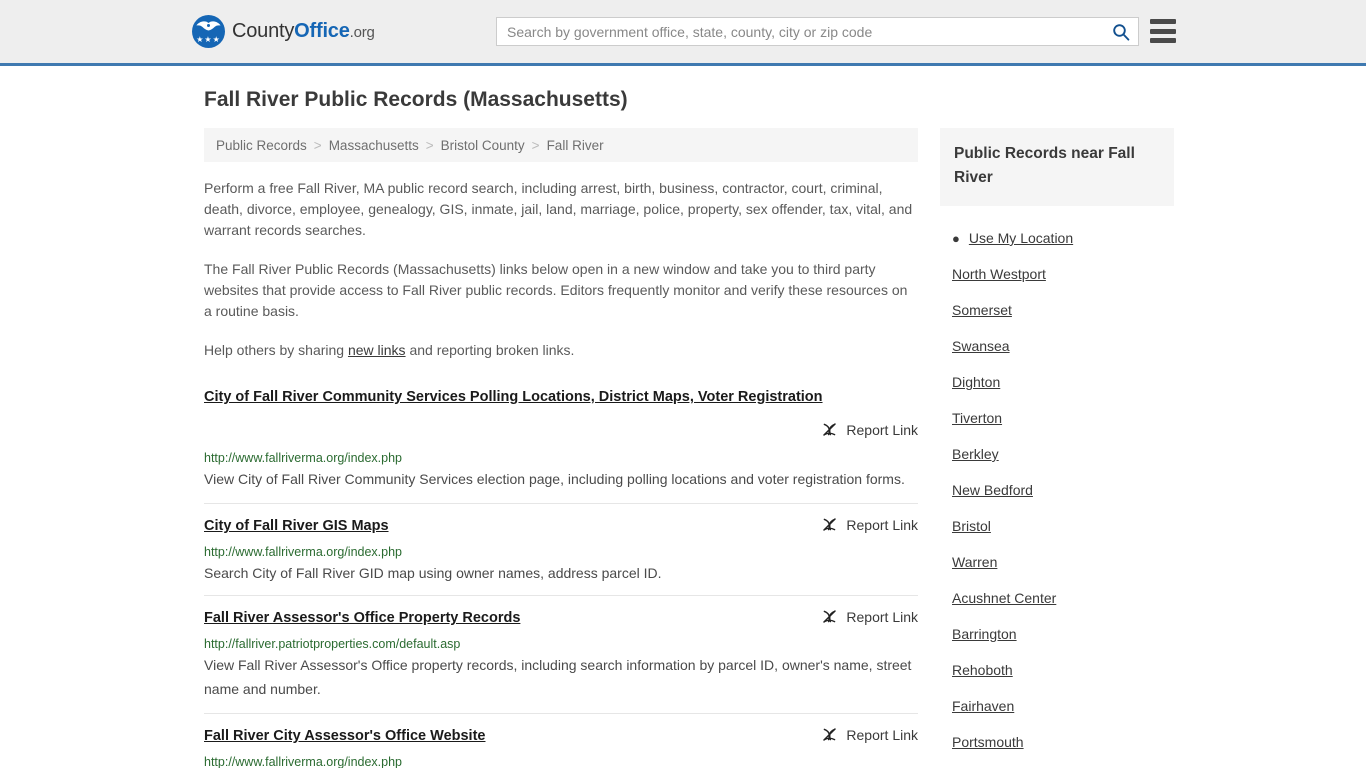 This screenshot has width=1366, height=768. Describe the element at coordinates (971, 526) in the screenshot. I see `sidebar-item-label: Bristol` at that location.